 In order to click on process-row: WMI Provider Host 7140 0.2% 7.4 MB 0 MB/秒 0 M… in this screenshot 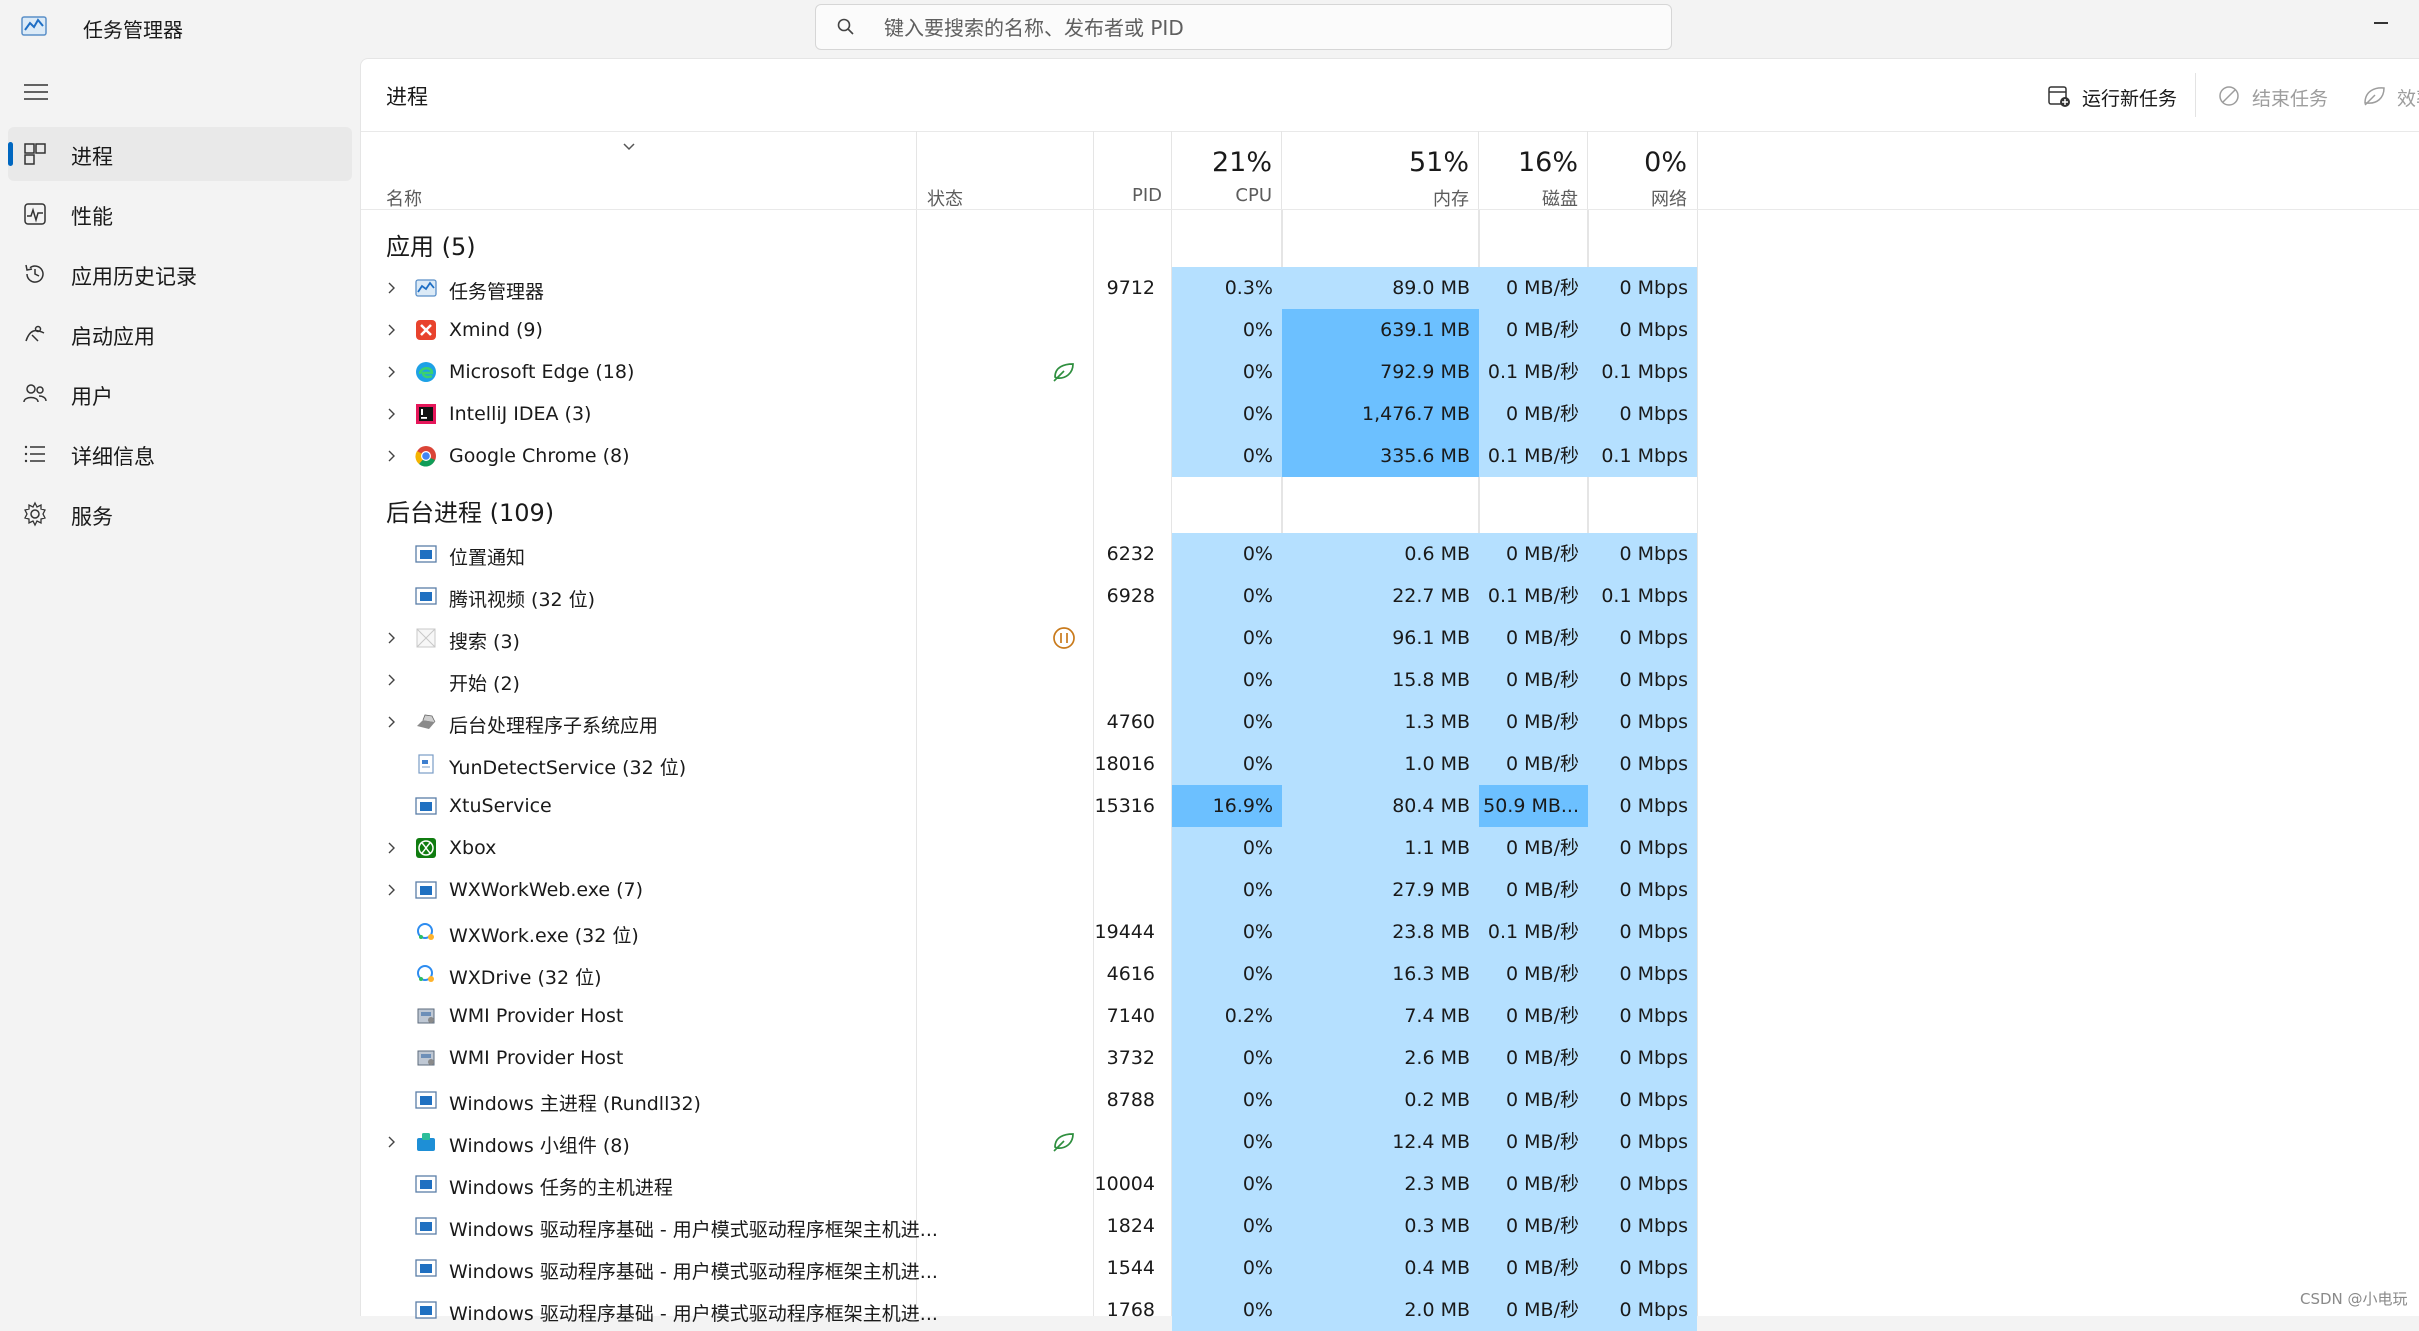, I will do `click(1390, 1016)`.